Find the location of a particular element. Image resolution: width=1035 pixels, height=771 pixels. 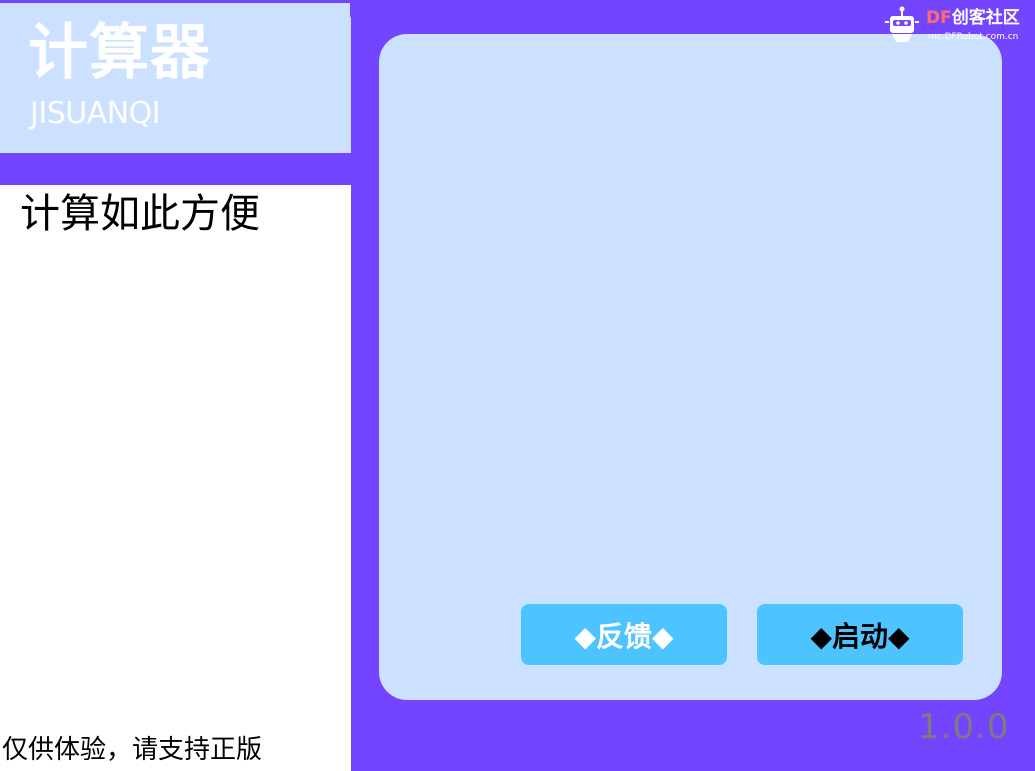

header-divider-band is located at coordinates (178, 169).